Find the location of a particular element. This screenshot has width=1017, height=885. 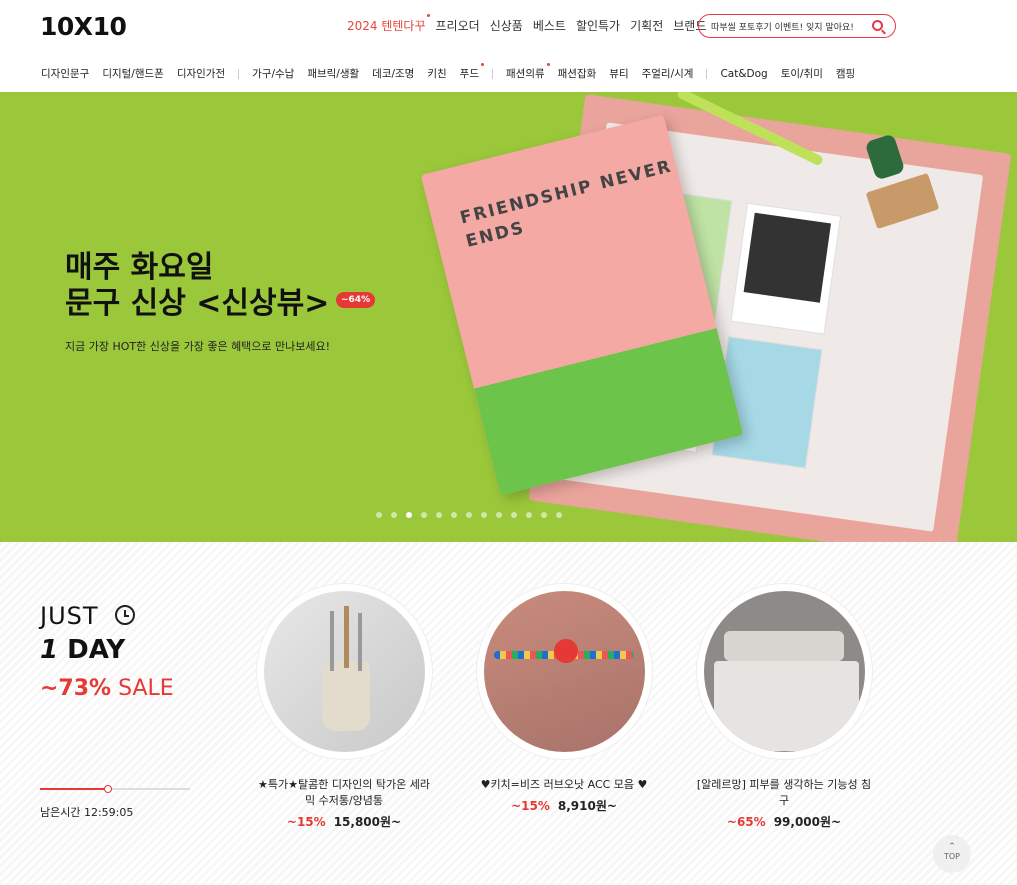

discount-badge: ~64% is located at coordinates (356, 300).